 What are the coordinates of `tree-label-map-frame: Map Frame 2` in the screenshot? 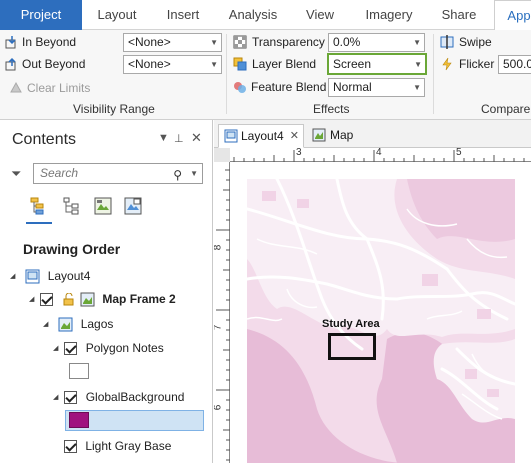 It's located at (139, 299).